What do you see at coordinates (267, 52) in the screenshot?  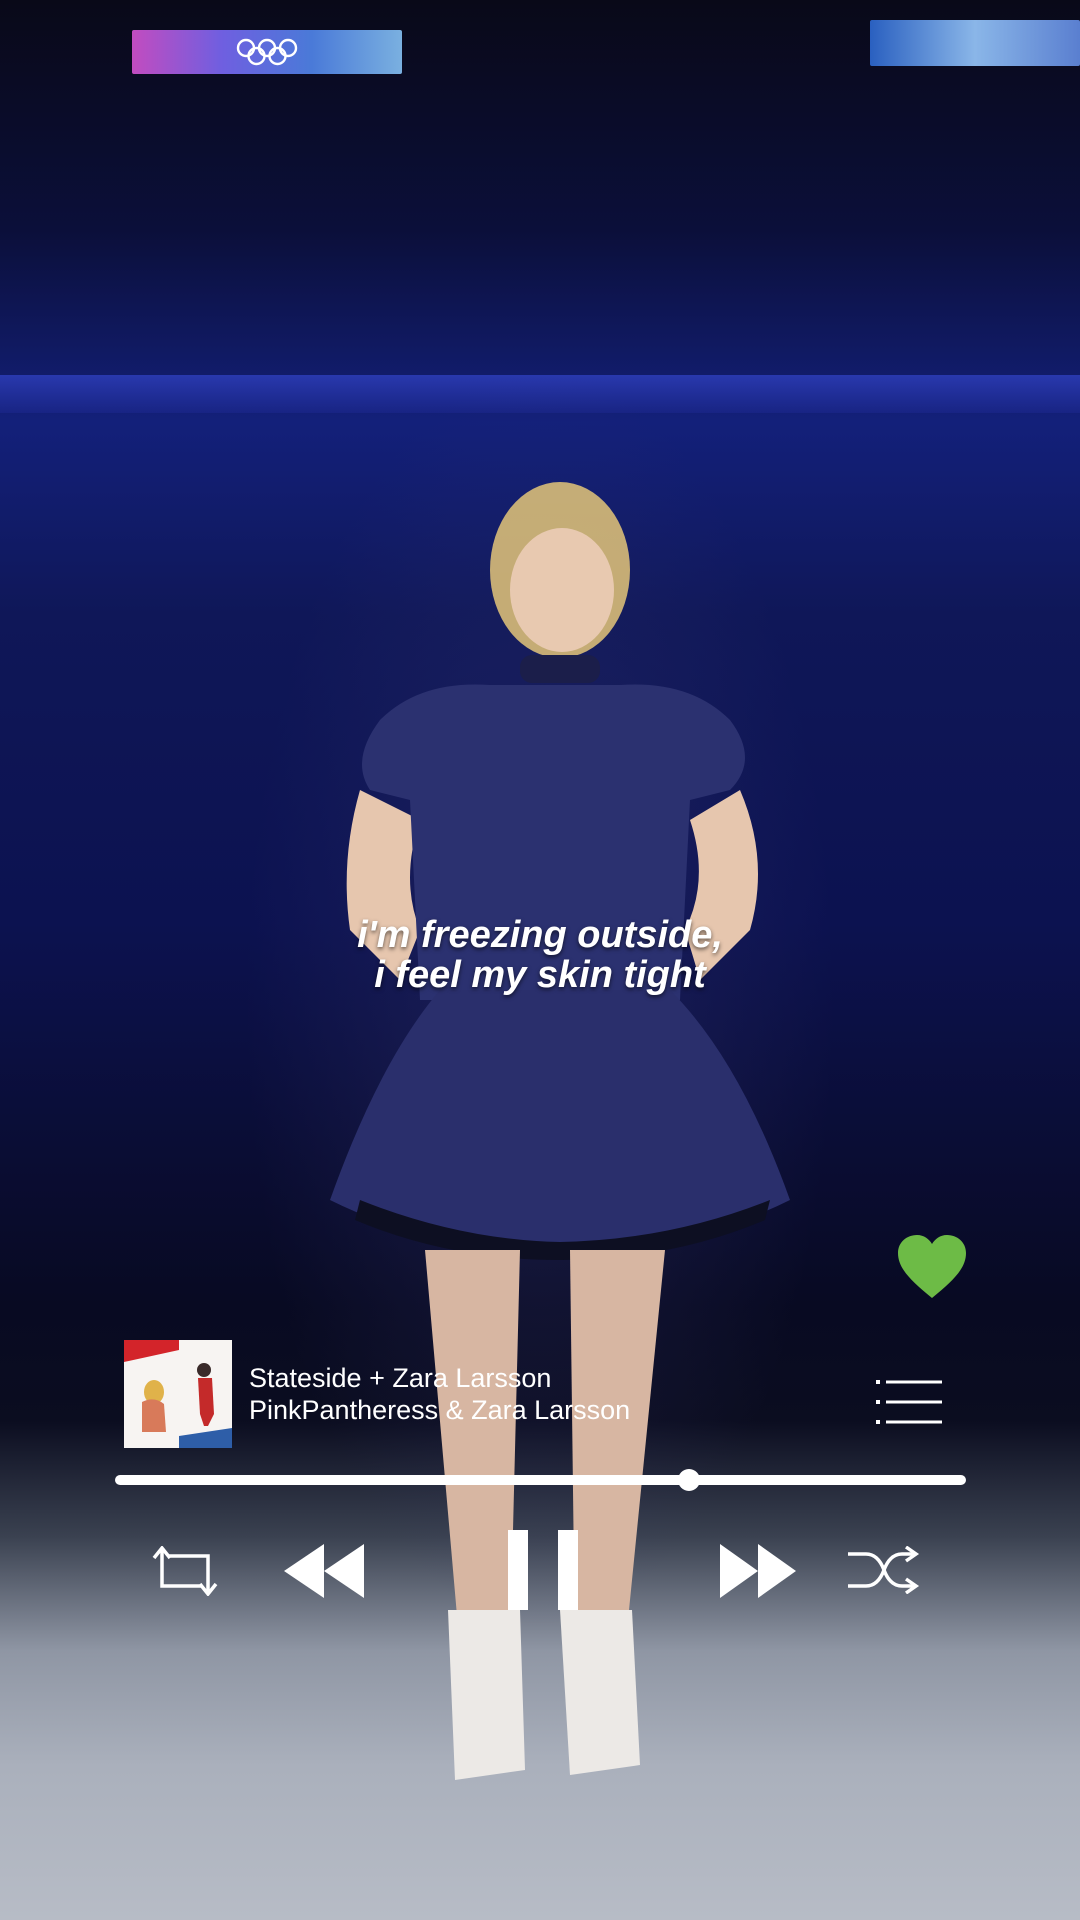 I see `olympic-rings-logo` at bounding box center [267, 52].